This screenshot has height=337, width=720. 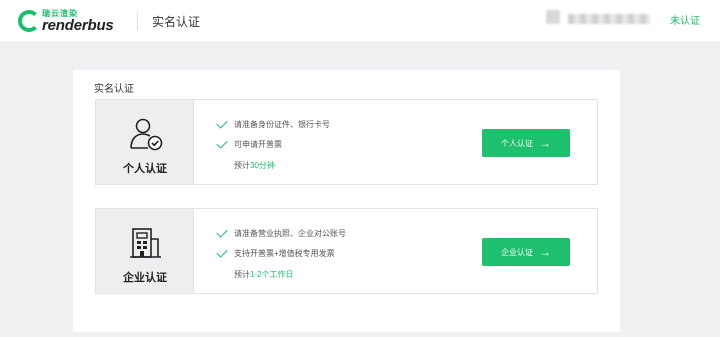 What do you see at coordinates (145, 278) in the screenshot?
I see `card-title: 企业认证` at bounding box center [145, 278].